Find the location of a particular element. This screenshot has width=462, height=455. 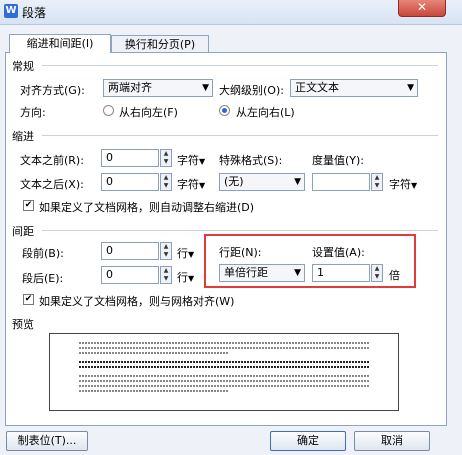

space-before-spinner: ▲ ▼ is located at coordinates (166, 251).